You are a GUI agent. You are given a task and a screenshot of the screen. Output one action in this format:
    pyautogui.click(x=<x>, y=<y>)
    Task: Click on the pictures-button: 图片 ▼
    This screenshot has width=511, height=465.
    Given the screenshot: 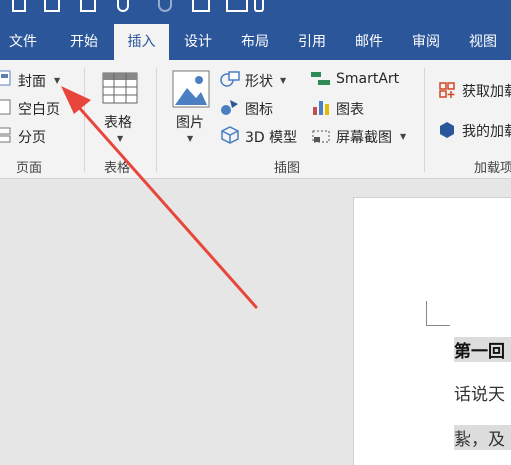 What is the action you would take?
    pyautogui.click(x=190, y=109)
    